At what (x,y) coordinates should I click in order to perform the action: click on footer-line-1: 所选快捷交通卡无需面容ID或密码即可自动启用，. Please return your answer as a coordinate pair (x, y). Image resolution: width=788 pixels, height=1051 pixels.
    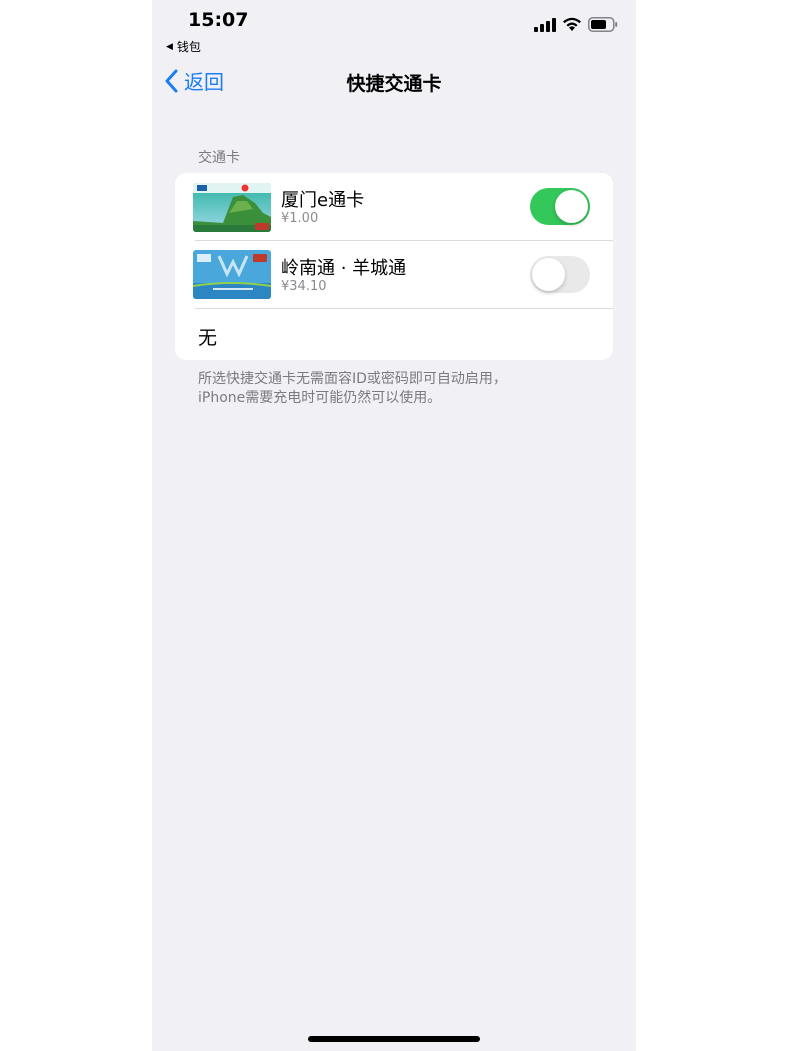
    Looking at the image, I should click on (352, 379).